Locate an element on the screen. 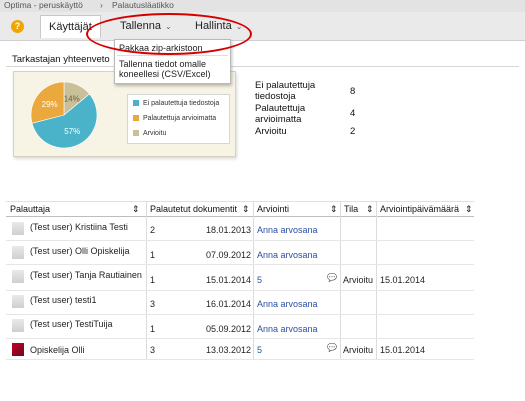 Image resolution: width=525 pixels, height=401 pixels. row-doc-date: 07.09.2012 is located at coordinates (229, 255).